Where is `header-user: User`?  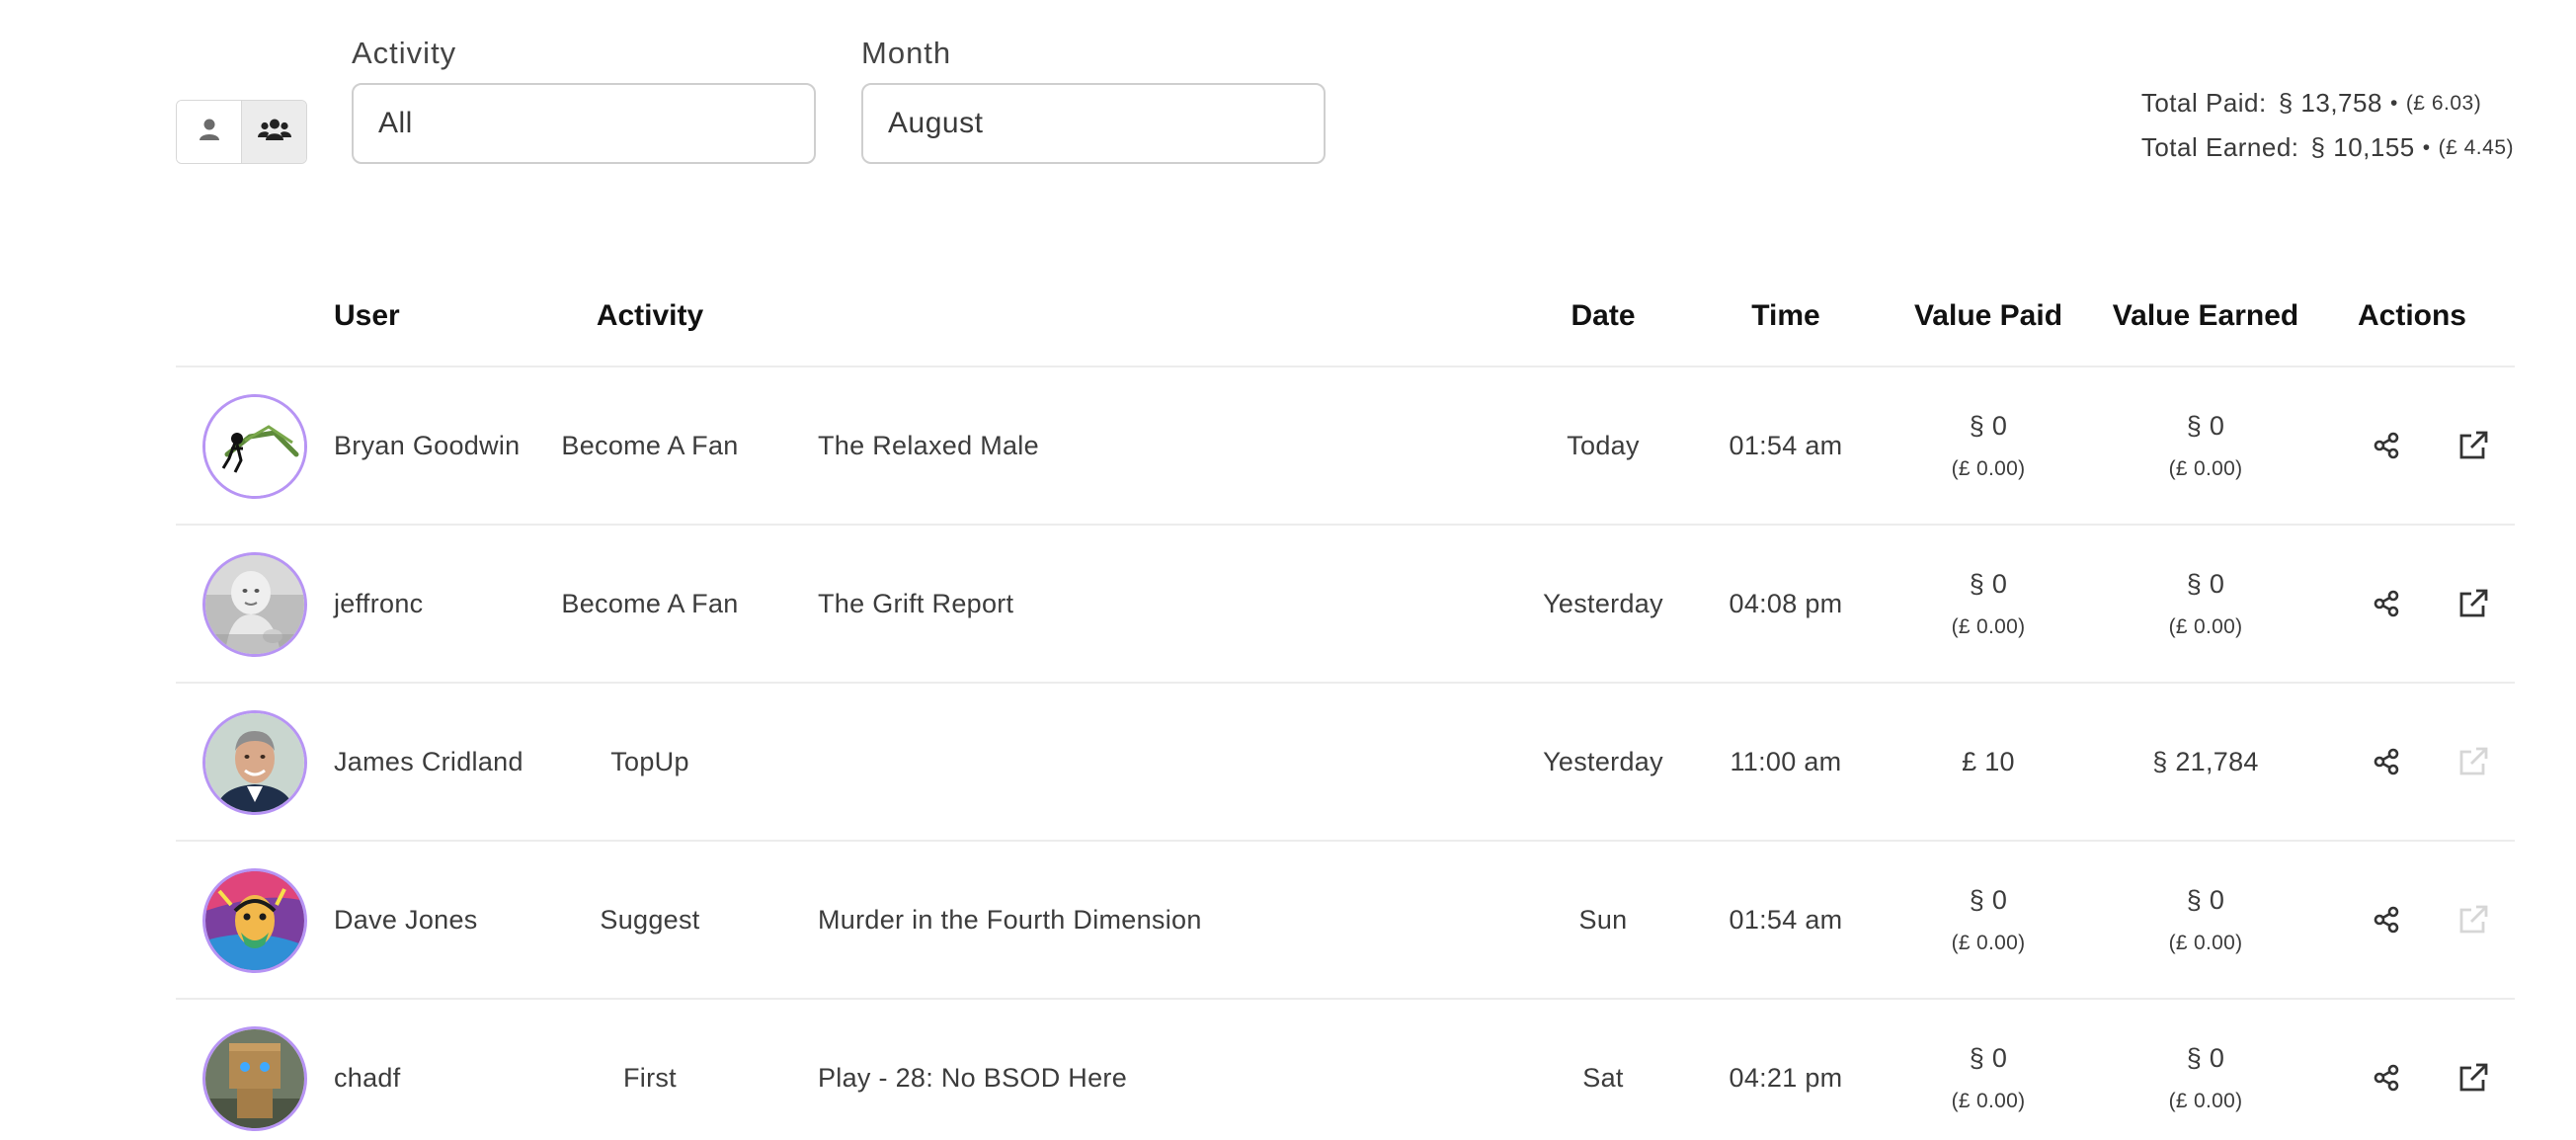 header-user: User is located at coordinates (367, 315).